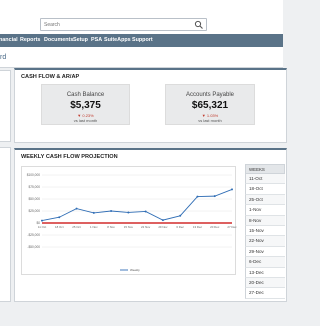 This screenshot has height=326, width=320. What do you see at coordinates (85, 120) in the screenshot?
I see `cash-balance-sub: vs last month` at bounding box center [85, 120].